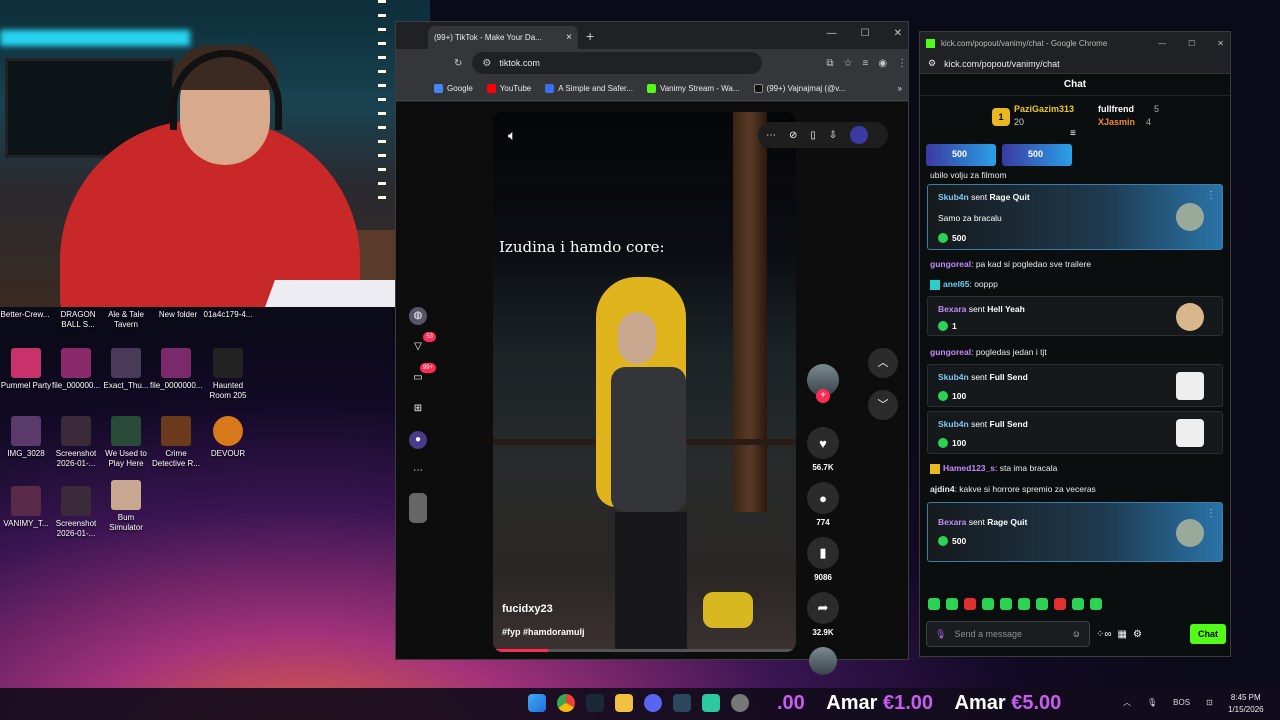  Describe the element at coordinates (900, 88) in the screenshot. I see `more-bookmarks-icon: »` at that location.